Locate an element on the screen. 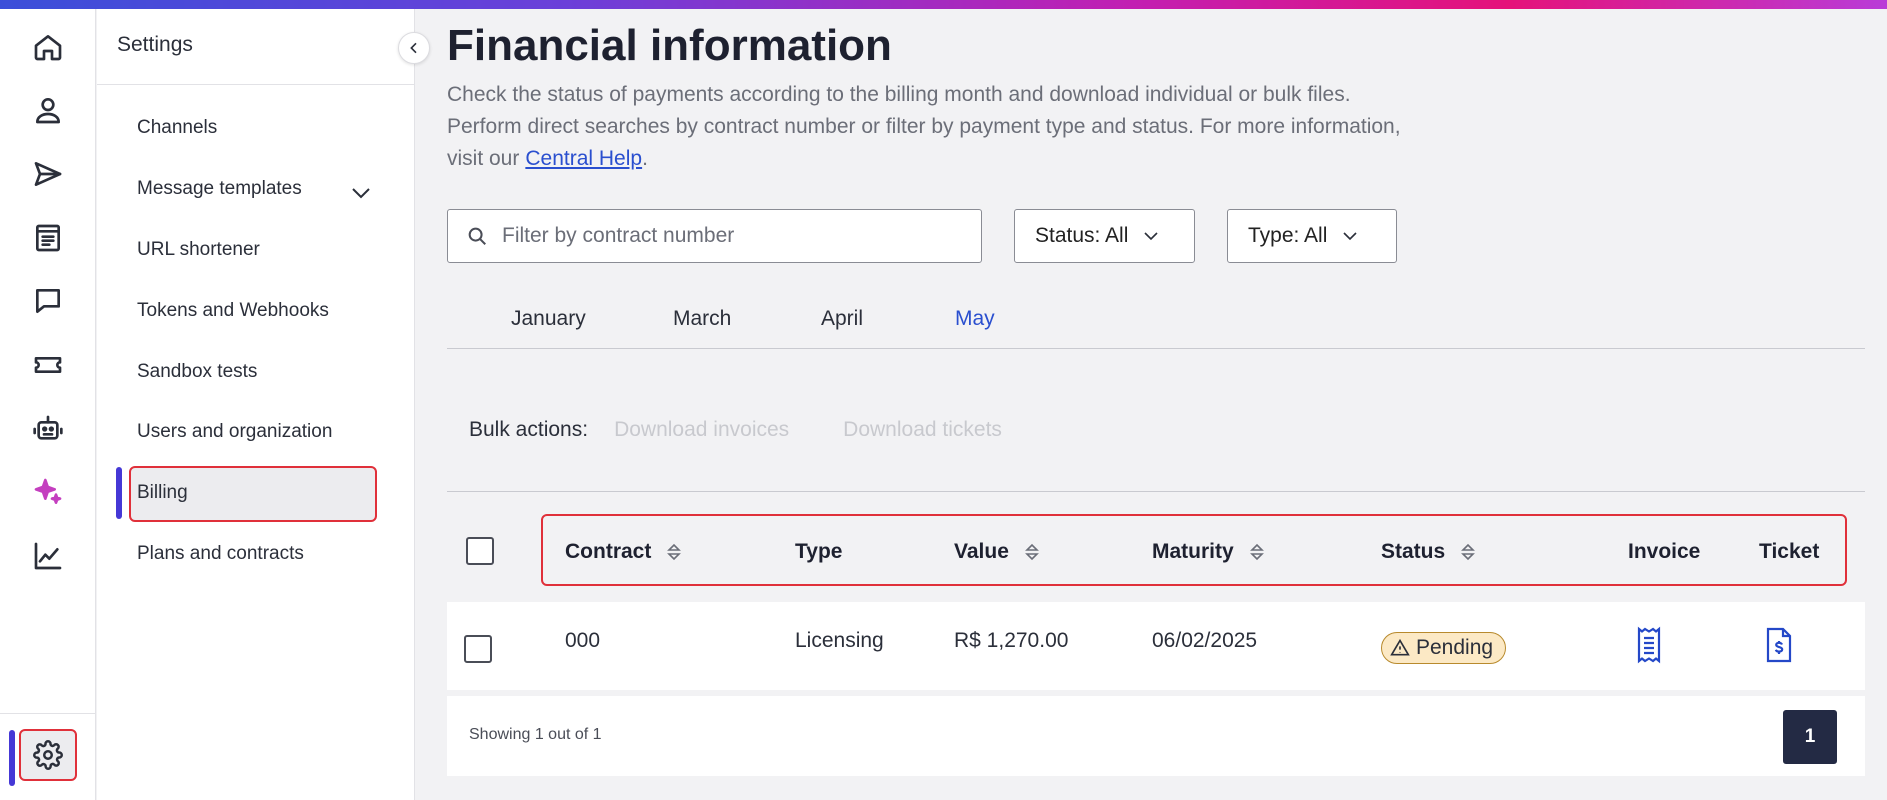 This screenshot has height=800, width=1887. tab-may: May is located at coordinates (975, 319).